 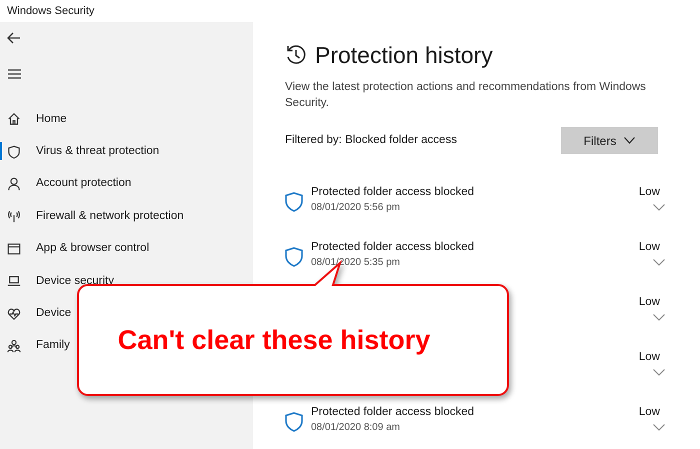 What do you see at coordinates (274, 340) in the screenshot?
I see `callout-tooltip-text: Can't clear these history` at bounding box center [274, 340].